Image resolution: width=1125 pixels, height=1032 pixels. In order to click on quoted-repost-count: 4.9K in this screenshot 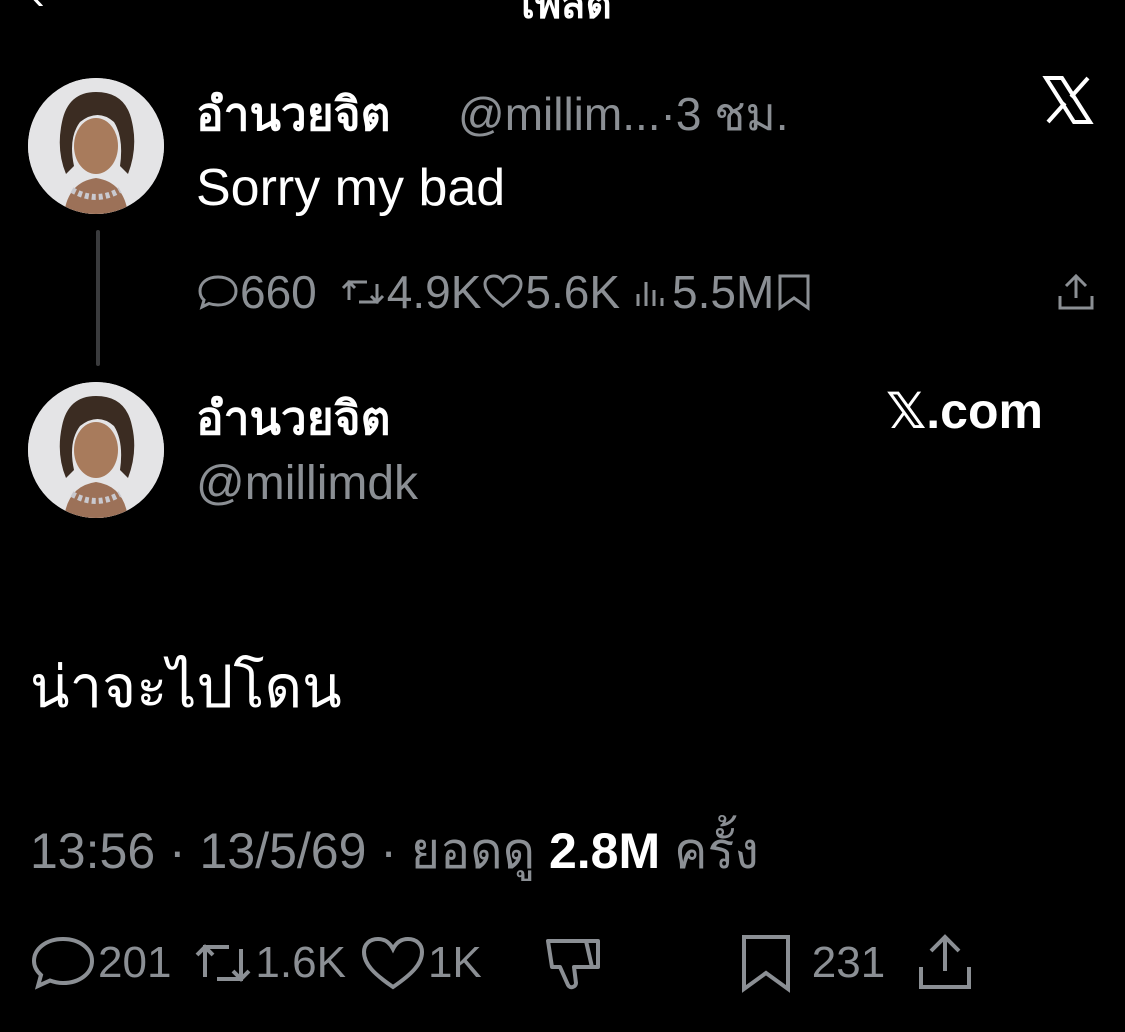, I will do `click(434, 292)`.